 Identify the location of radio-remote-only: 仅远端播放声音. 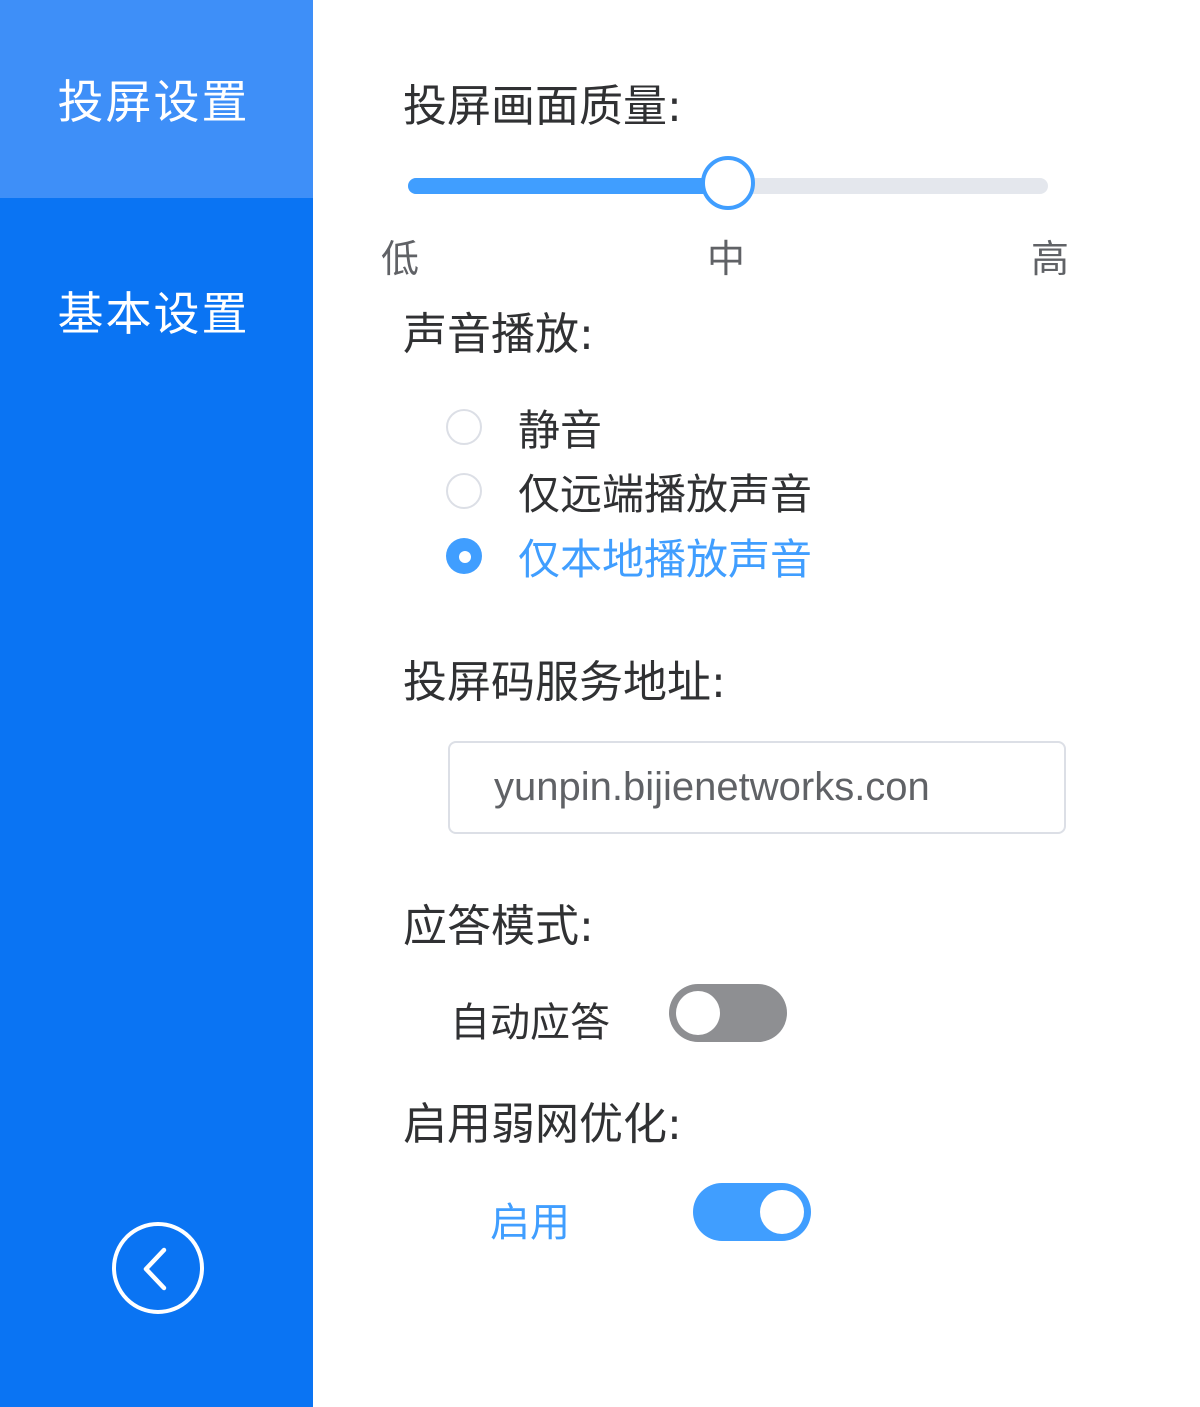
(629, 492).